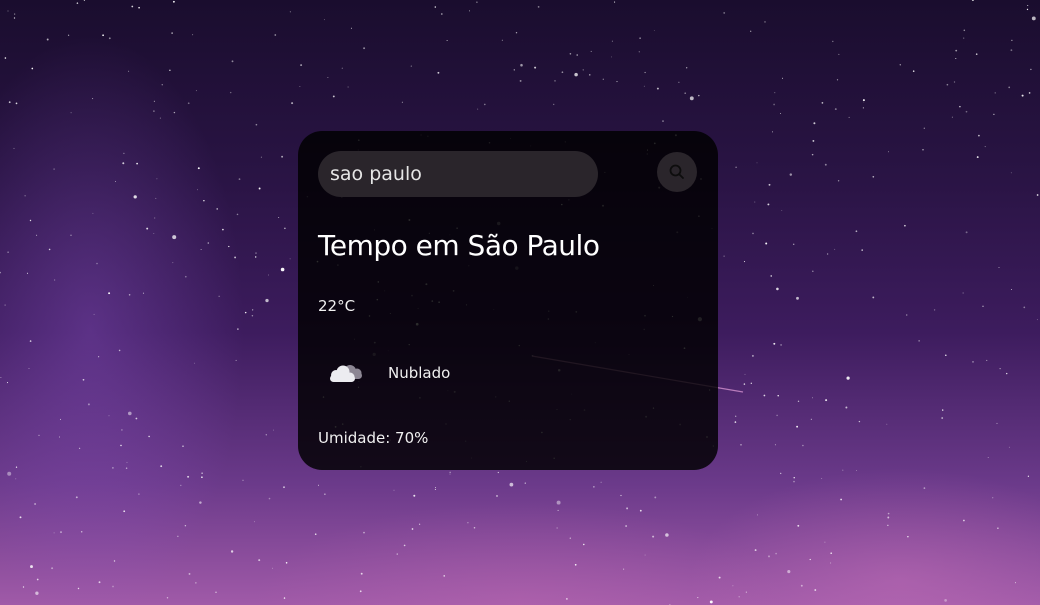 This screenshot has height=605, width=1040. What do you see at coordinates (458, 174) in the screenshot?
I see `search-input` at bounding box center [458, 174].